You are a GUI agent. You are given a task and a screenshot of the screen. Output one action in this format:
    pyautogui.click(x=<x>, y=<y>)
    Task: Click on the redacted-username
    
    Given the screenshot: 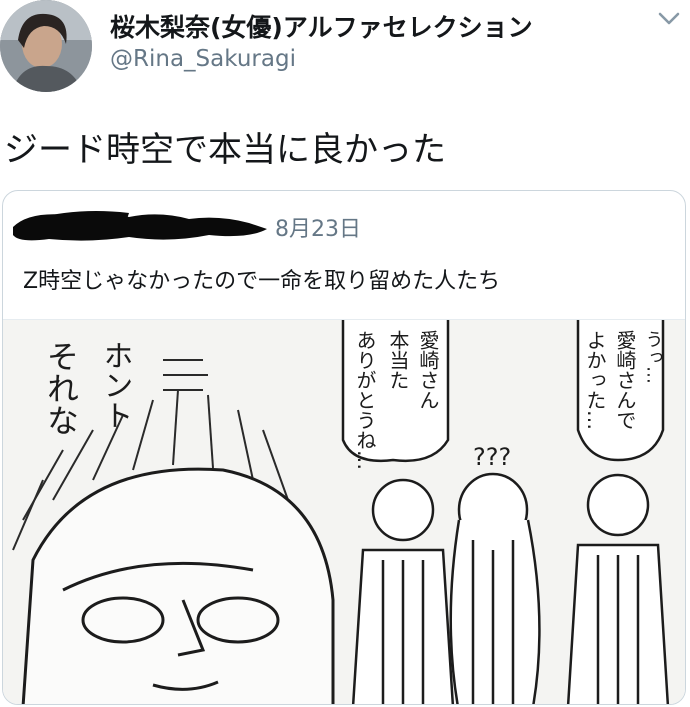 What is the action you would take?
    pyautogui.click(x=140, y=226)
    